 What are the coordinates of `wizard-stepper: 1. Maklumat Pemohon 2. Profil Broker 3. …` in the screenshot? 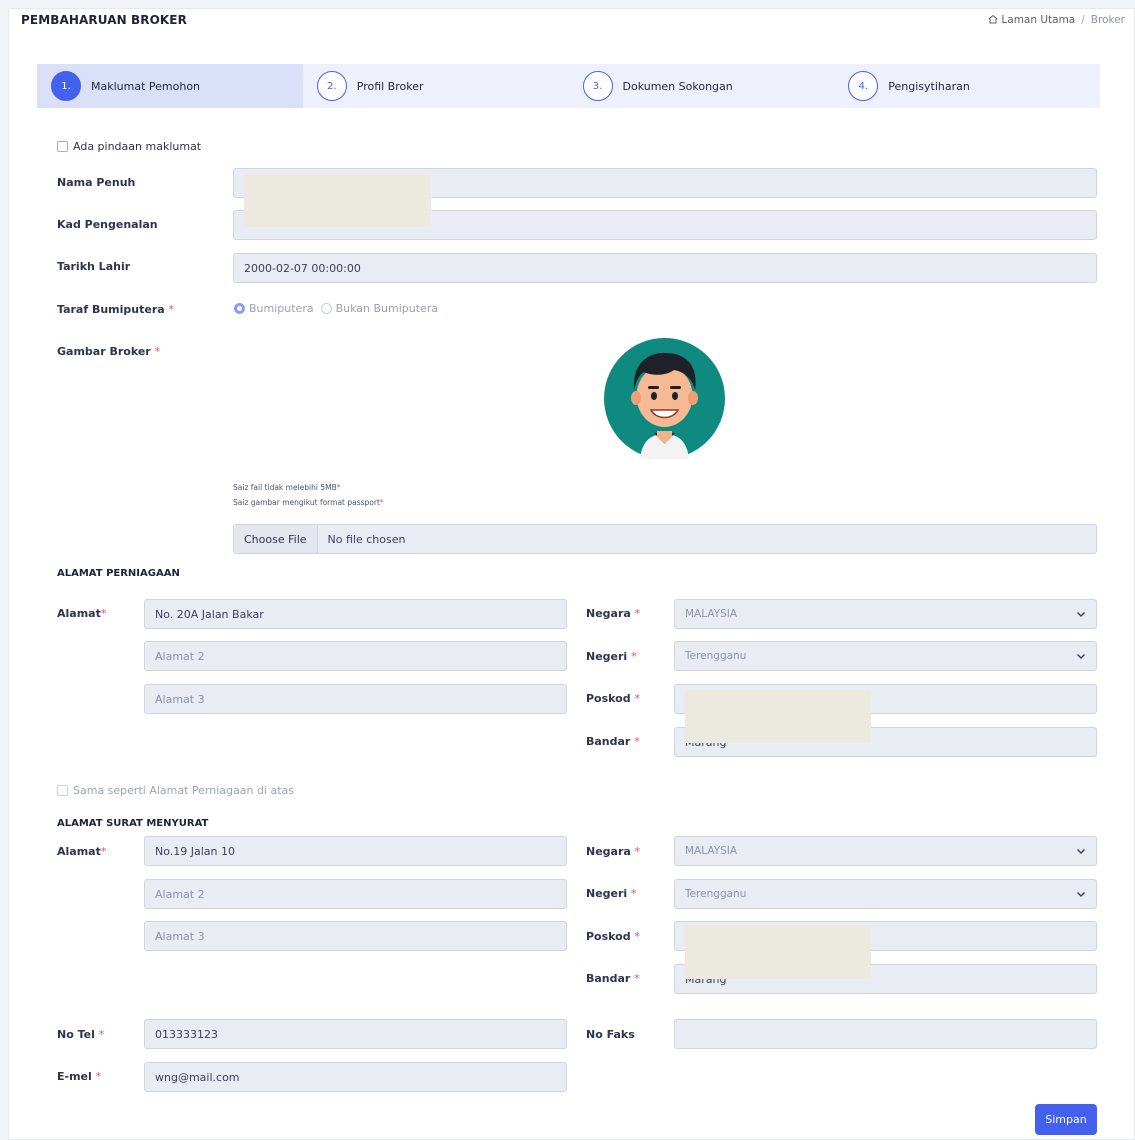 It's located at (568, 86).